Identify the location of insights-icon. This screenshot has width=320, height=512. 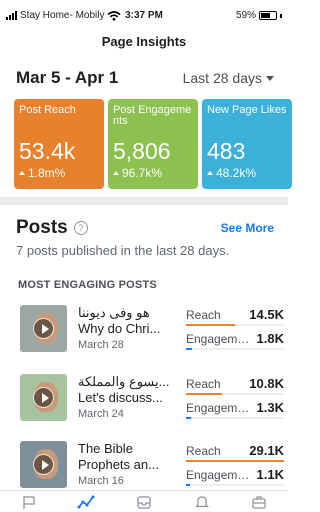
(86, 501).